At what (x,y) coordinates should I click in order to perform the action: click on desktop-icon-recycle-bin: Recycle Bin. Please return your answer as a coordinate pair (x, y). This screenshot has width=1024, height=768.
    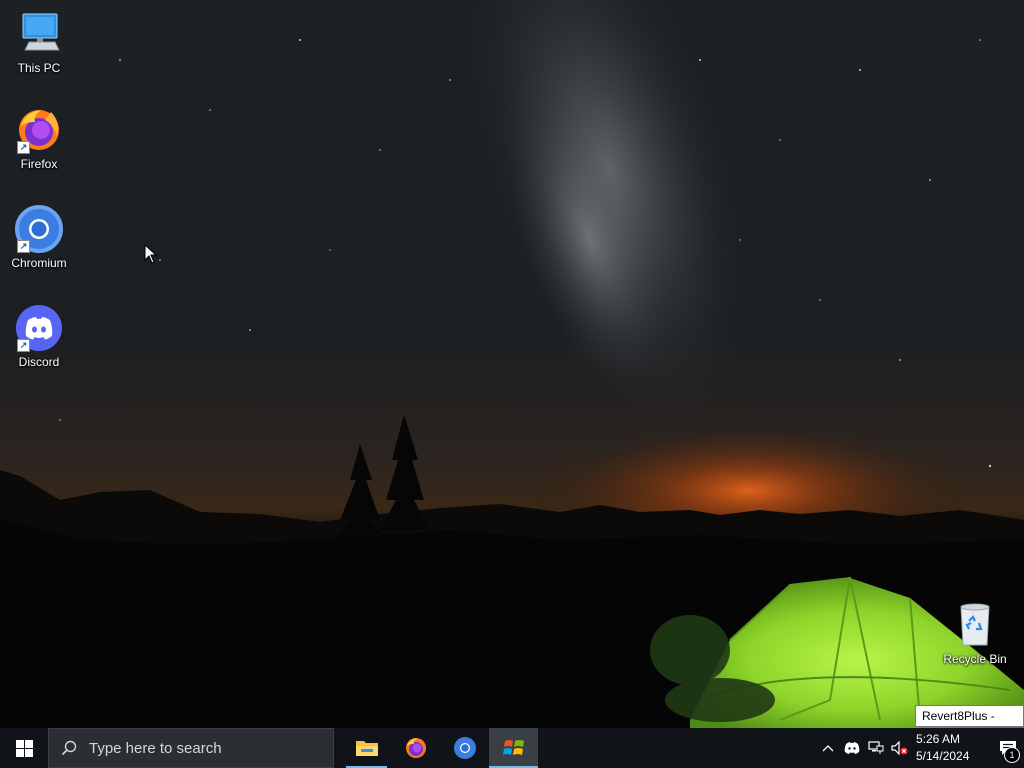
    Looking at the image, I should click on (975, 633).